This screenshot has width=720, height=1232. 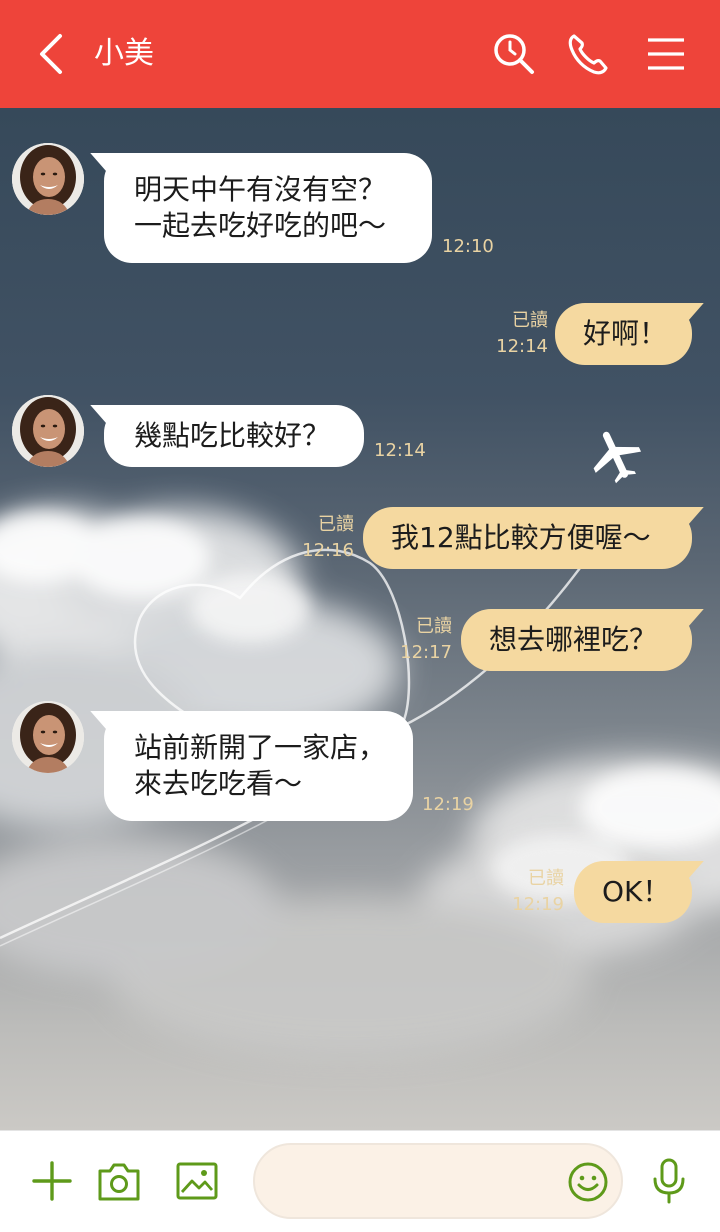 I want to click on message-text: 站前新開了一家店，, so click(x=260, y=747).